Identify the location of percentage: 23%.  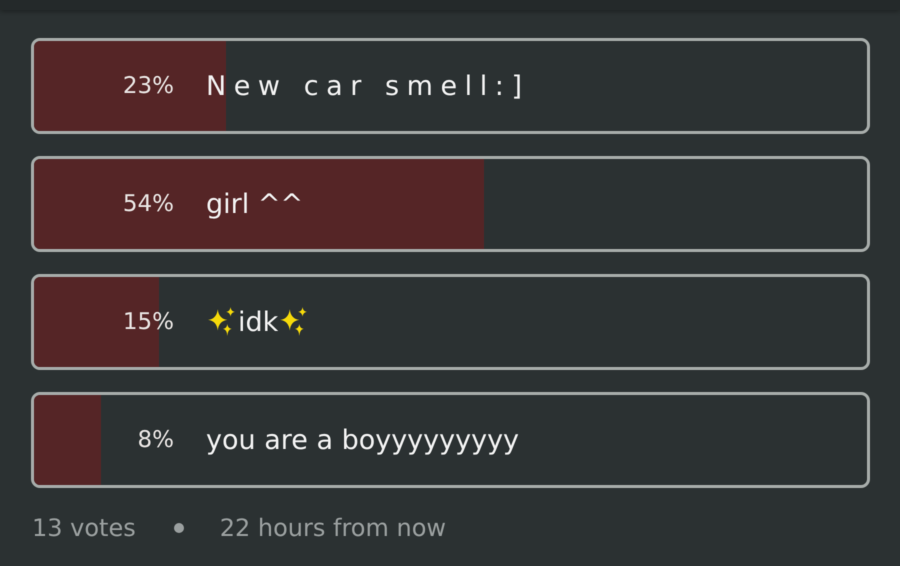
(148, 86).